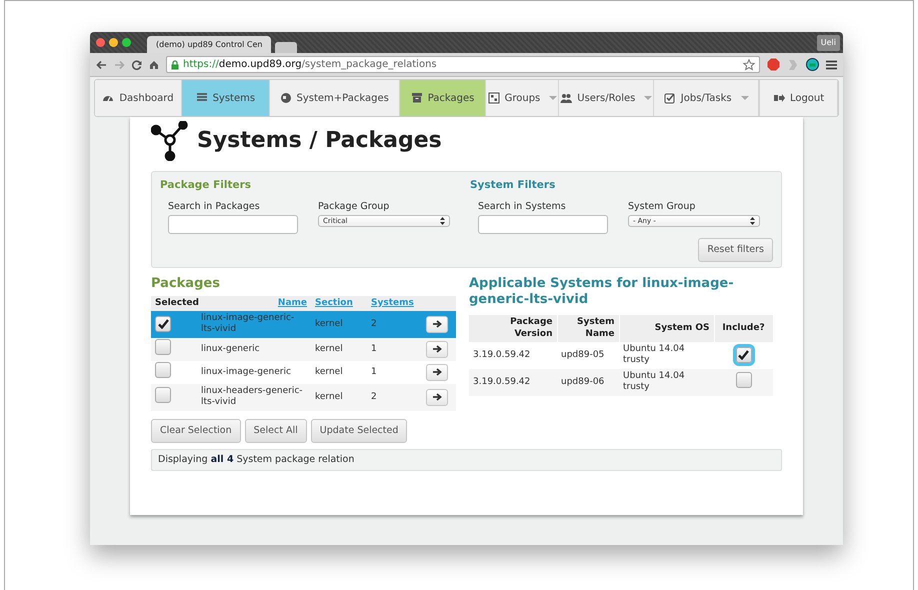 This screenshot has height=590, width=918. What do you see at coordinates (828, 42) in the screenshot?
I see `user-badge: Ueli` at bounding box center [828, 42].